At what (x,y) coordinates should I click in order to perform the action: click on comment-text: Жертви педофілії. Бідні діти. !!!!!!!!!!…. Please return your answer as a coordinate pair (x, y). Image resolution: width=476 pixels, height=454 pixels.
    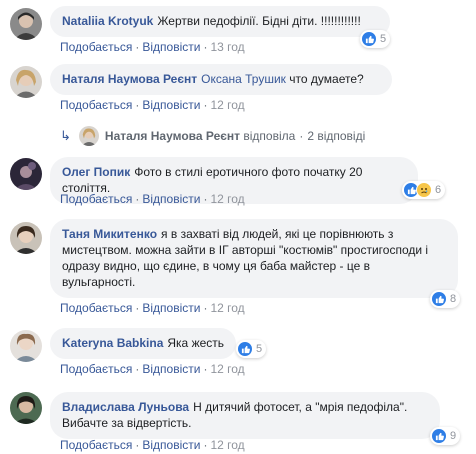
    Looking at the image, I should click on (259, 21).